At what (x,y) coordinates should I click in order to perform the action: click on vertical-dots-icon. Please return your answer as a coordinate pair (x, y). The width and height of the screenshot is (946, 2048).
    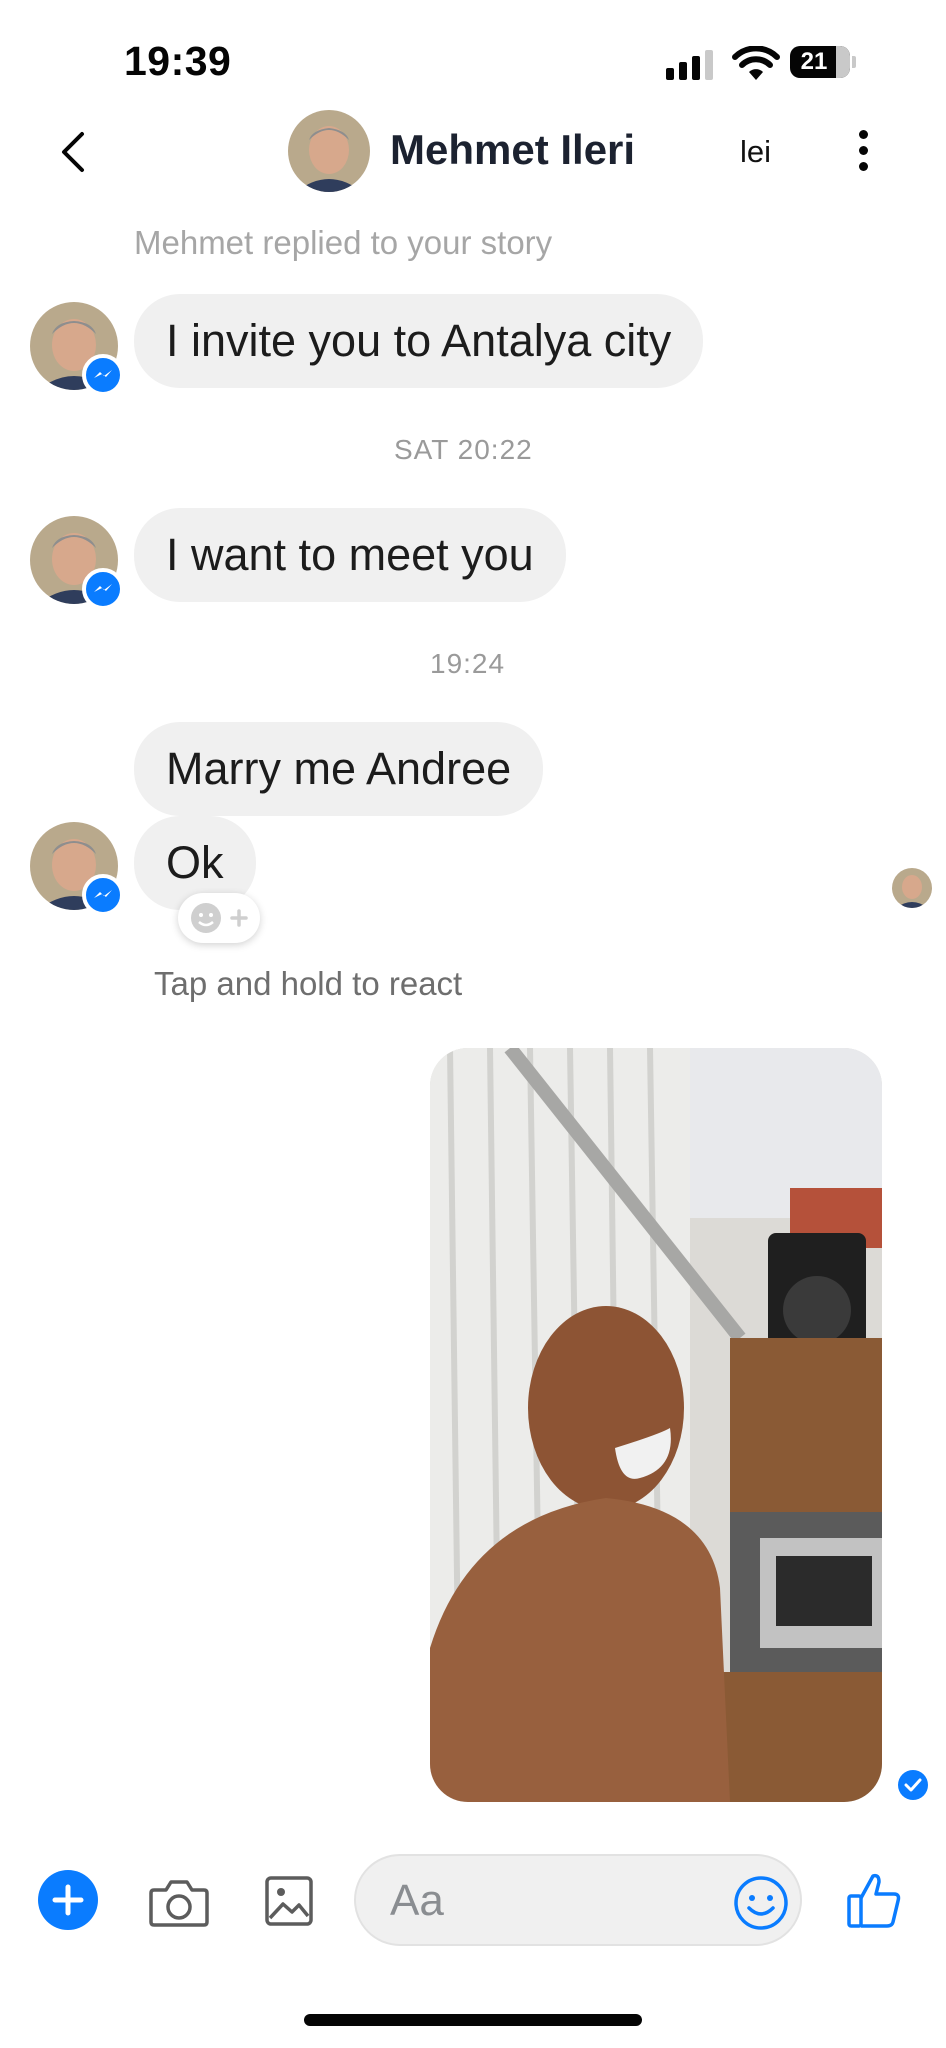
    Looking at the image, I should click on (864, 151).